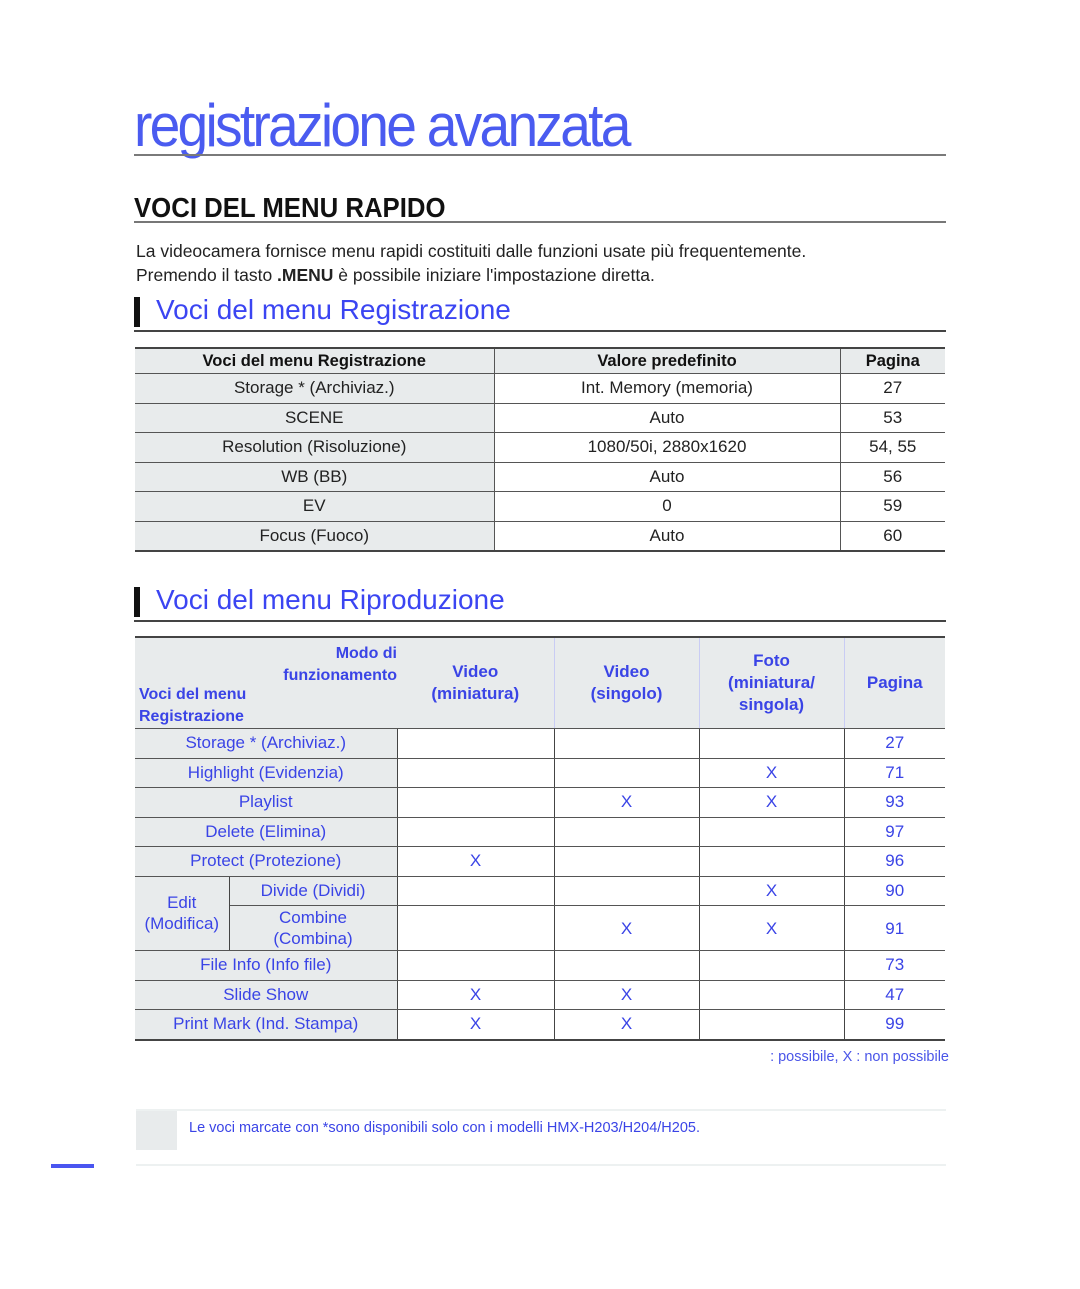  Describe the element at coordinates (666, 536) in the screenshot. I see `cell-default: Auto` at that location.